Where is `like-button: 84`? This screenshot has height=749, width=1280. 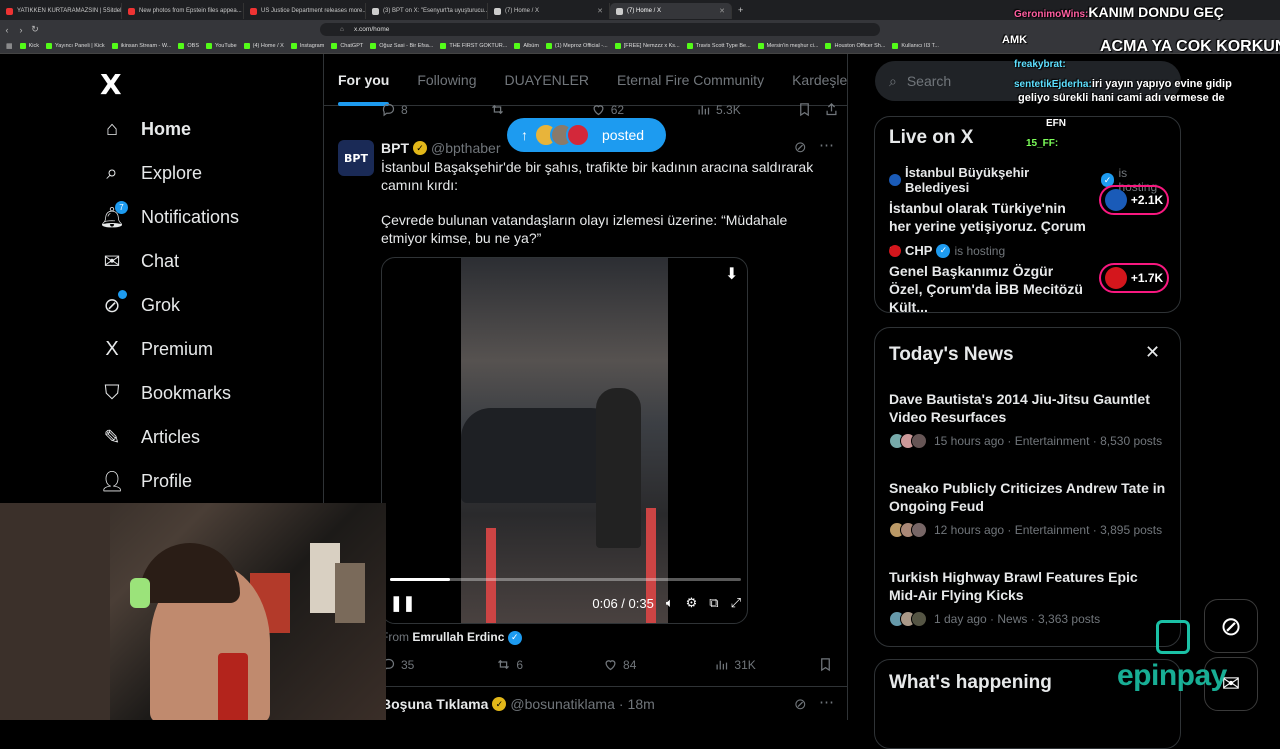 like-button: 84 is located at coordinates (619, 664).